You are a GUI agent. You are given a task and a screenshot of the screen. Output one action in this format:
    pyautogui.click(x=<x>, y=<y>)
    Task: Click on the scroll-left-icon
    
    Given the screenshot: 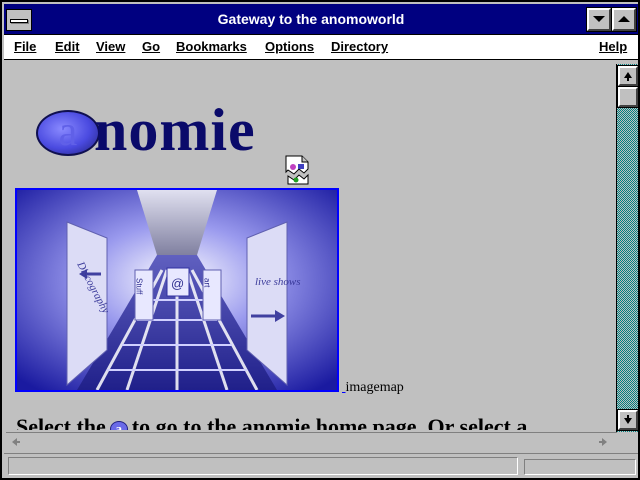 What is the action you would take?
    pyautogui.click(x=16, y=442)
    